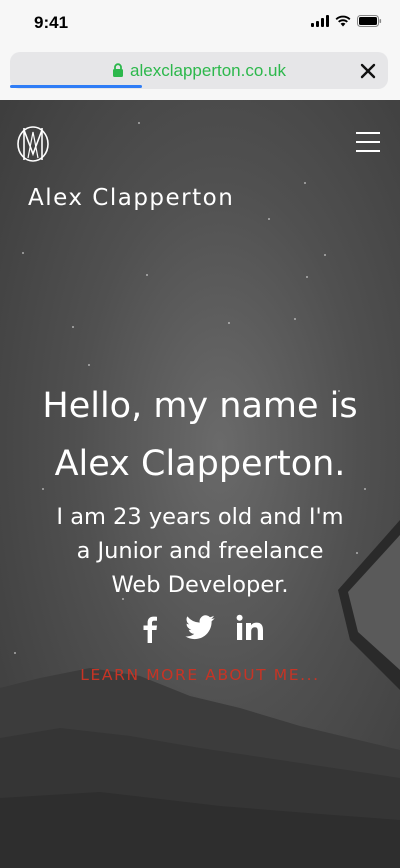  I want to click on url-text: alexclapperton.co.uk, so click(208, 70).